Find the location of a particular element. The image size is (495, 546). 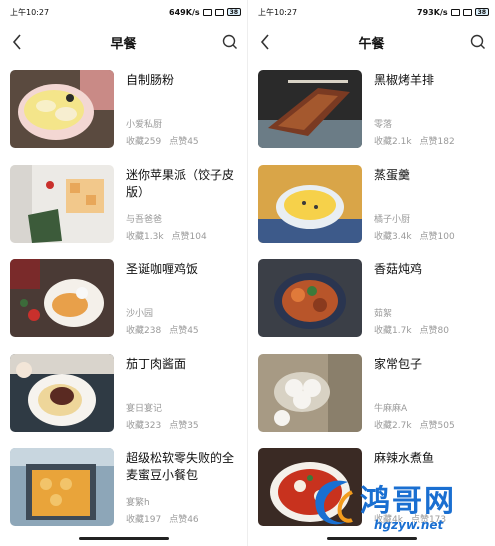

recipe-title: 蒸蛋羹 is located at coordinates (392, 174).